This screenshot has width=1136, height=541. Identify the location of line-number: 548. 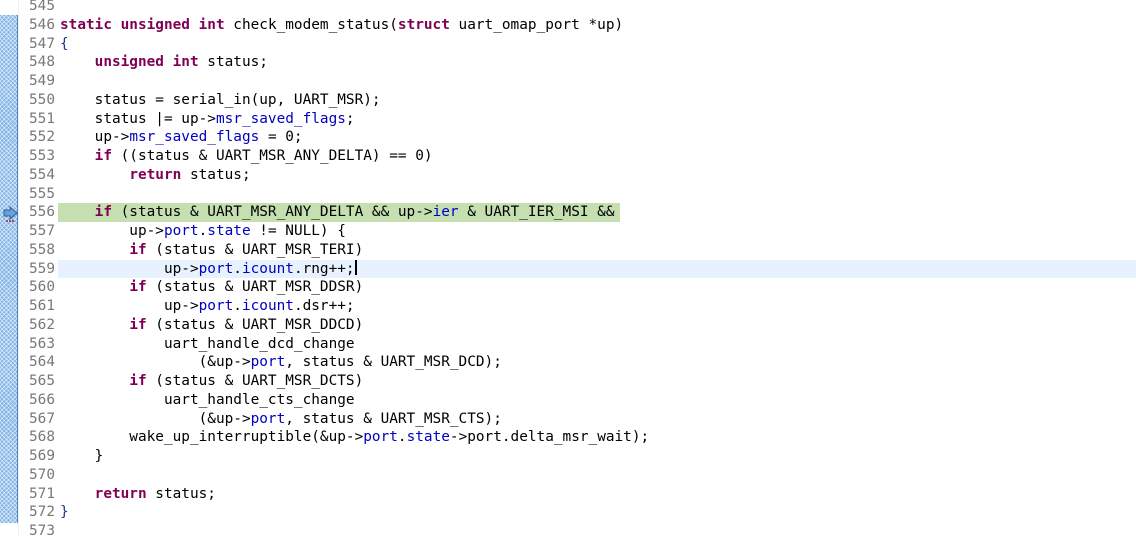
(37, 62).